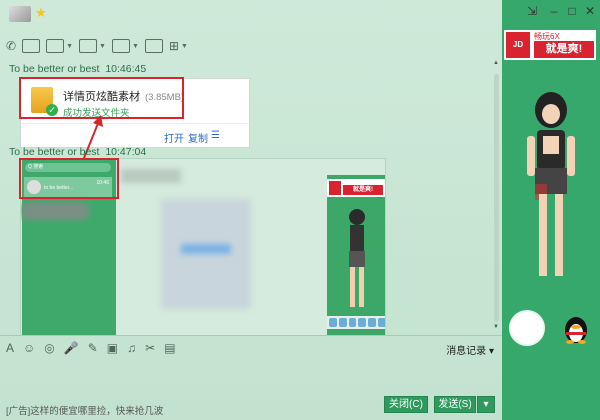 The width and height of the screenshot is (600, 420). What do you see at coordinates (206, 249) in the screenshot?
I see `blurred-bubble` at bounding box center [206, 249].